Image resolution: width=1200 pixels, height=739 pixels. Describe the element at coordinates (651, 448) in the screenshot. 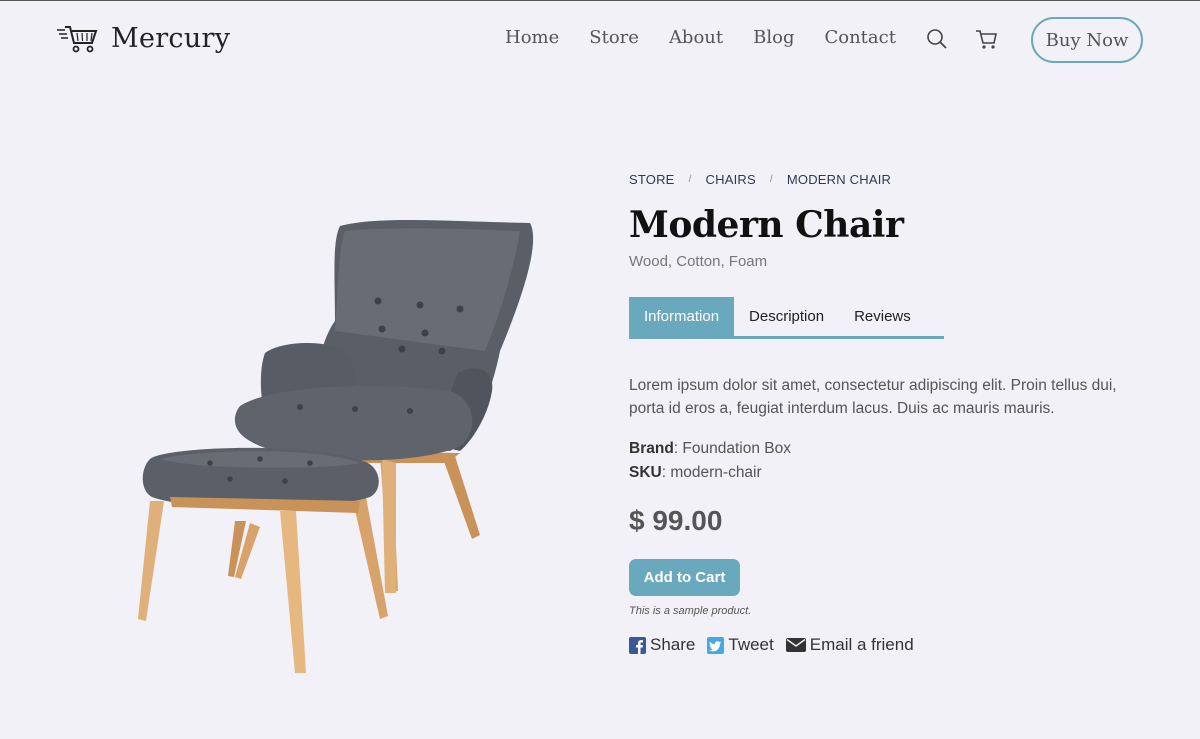

I see `brand-label: Brand` at that location.